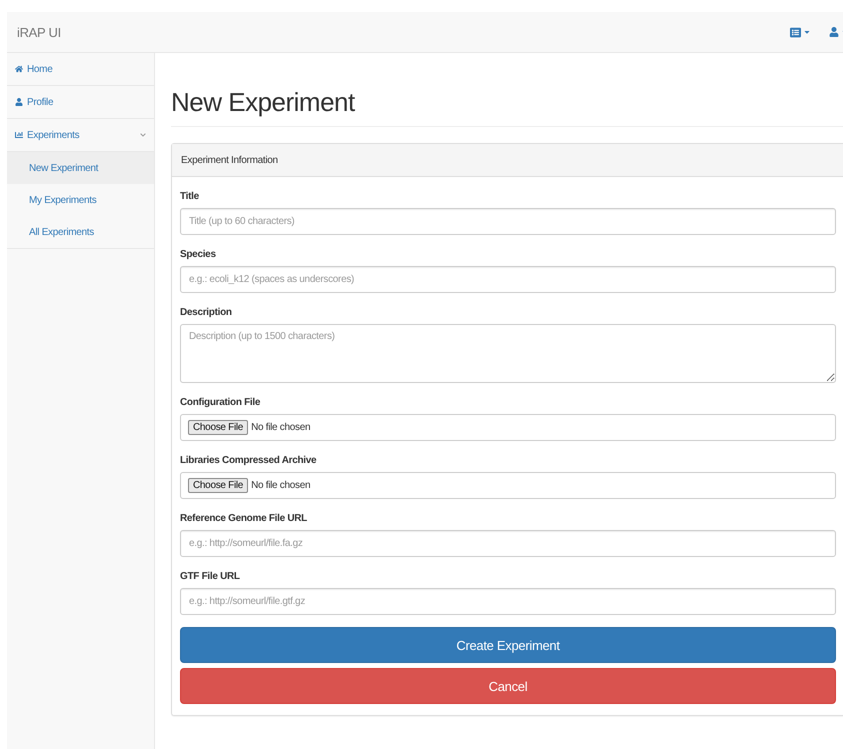 The width and height of the screenshot is (843, 749). What do you see at coordinates (198, 254) in the screenshot?
I see `field-label: Species` at bounding box center [198, 254].